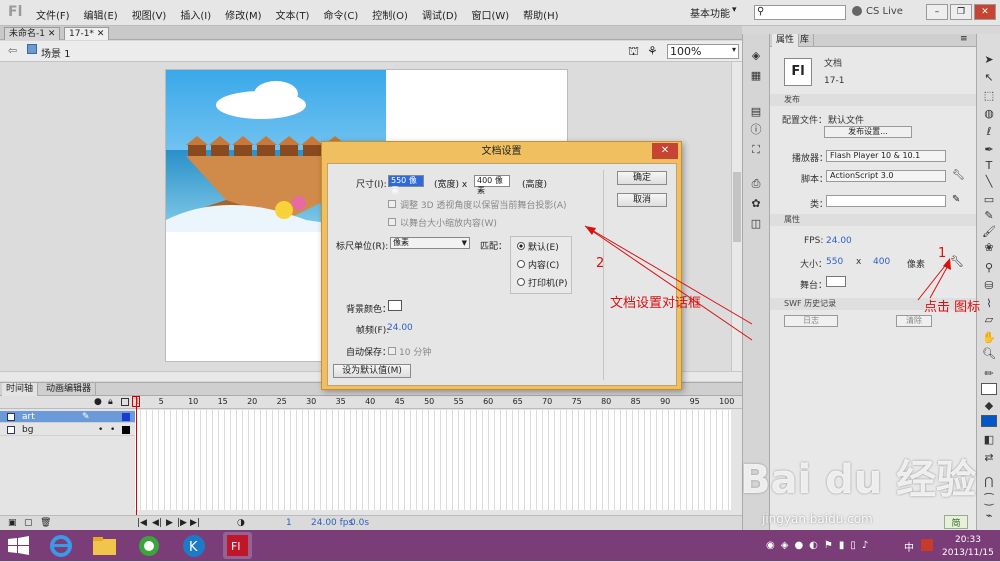 This screenshot has width=1000, height=562. Describe the element at coordinates (937, 12) in the screenshot. I see `minimize-button: –` at that location.